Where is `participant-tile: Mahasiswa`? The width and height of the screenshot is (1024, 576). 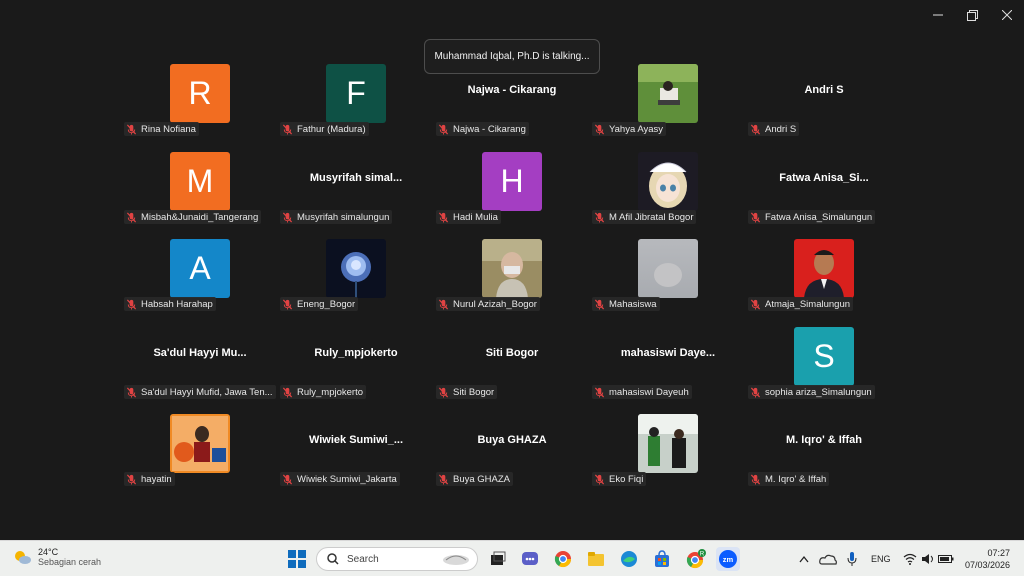
participant-tile: Mahasiswa is located at coordinates (668, 277).